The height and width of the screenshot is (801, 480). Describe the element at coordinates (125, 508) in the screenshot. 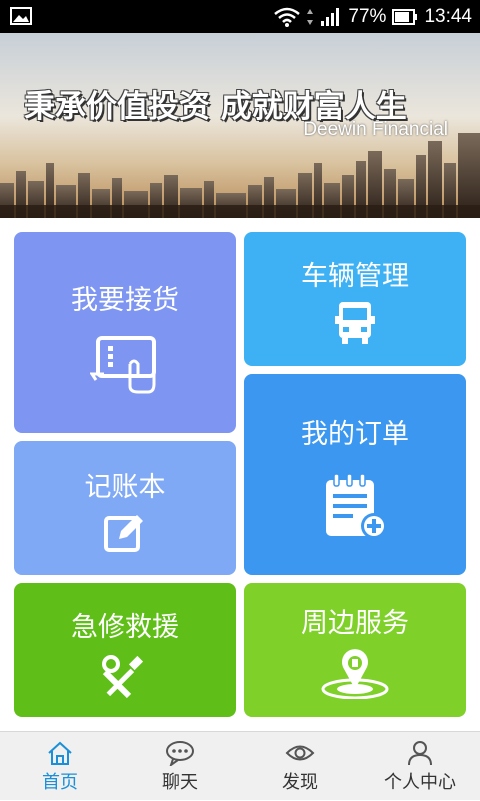

I see `ledger-tile: 记账本` at that location.